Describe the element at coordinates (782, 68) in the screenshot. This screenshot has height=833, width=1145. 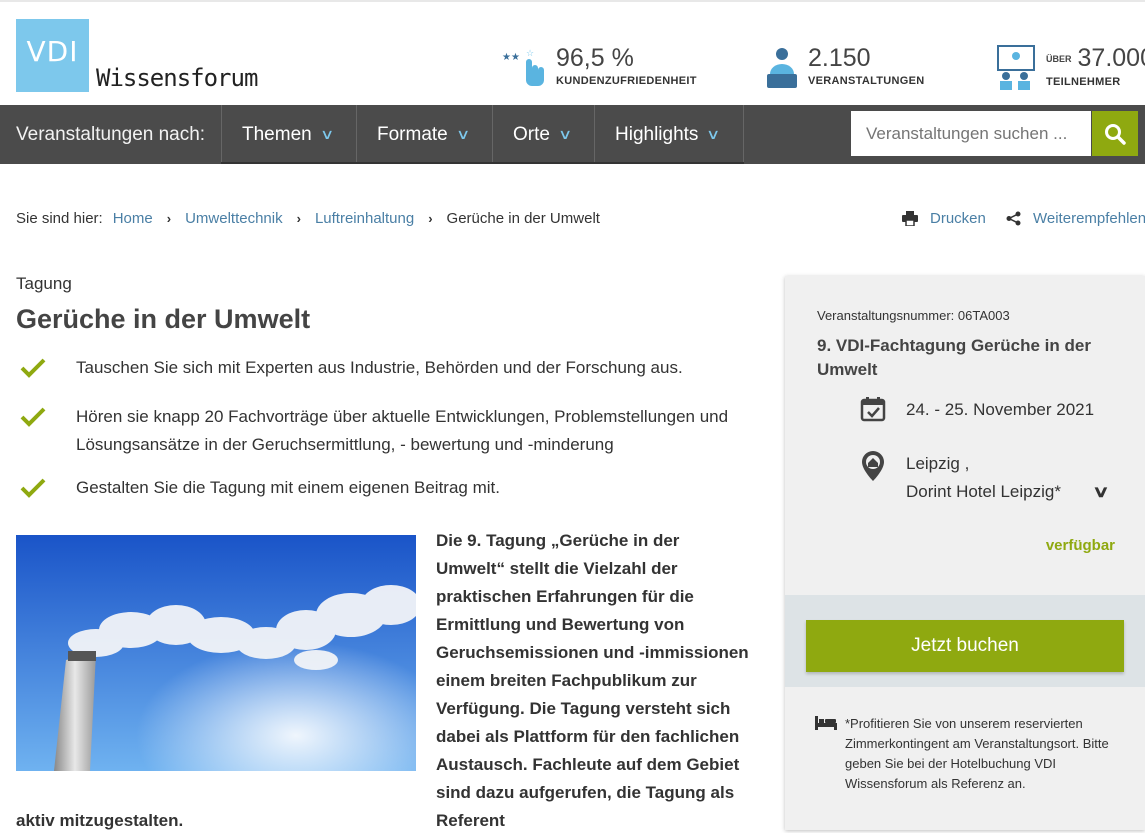
I see `presenter-icon` at that location.